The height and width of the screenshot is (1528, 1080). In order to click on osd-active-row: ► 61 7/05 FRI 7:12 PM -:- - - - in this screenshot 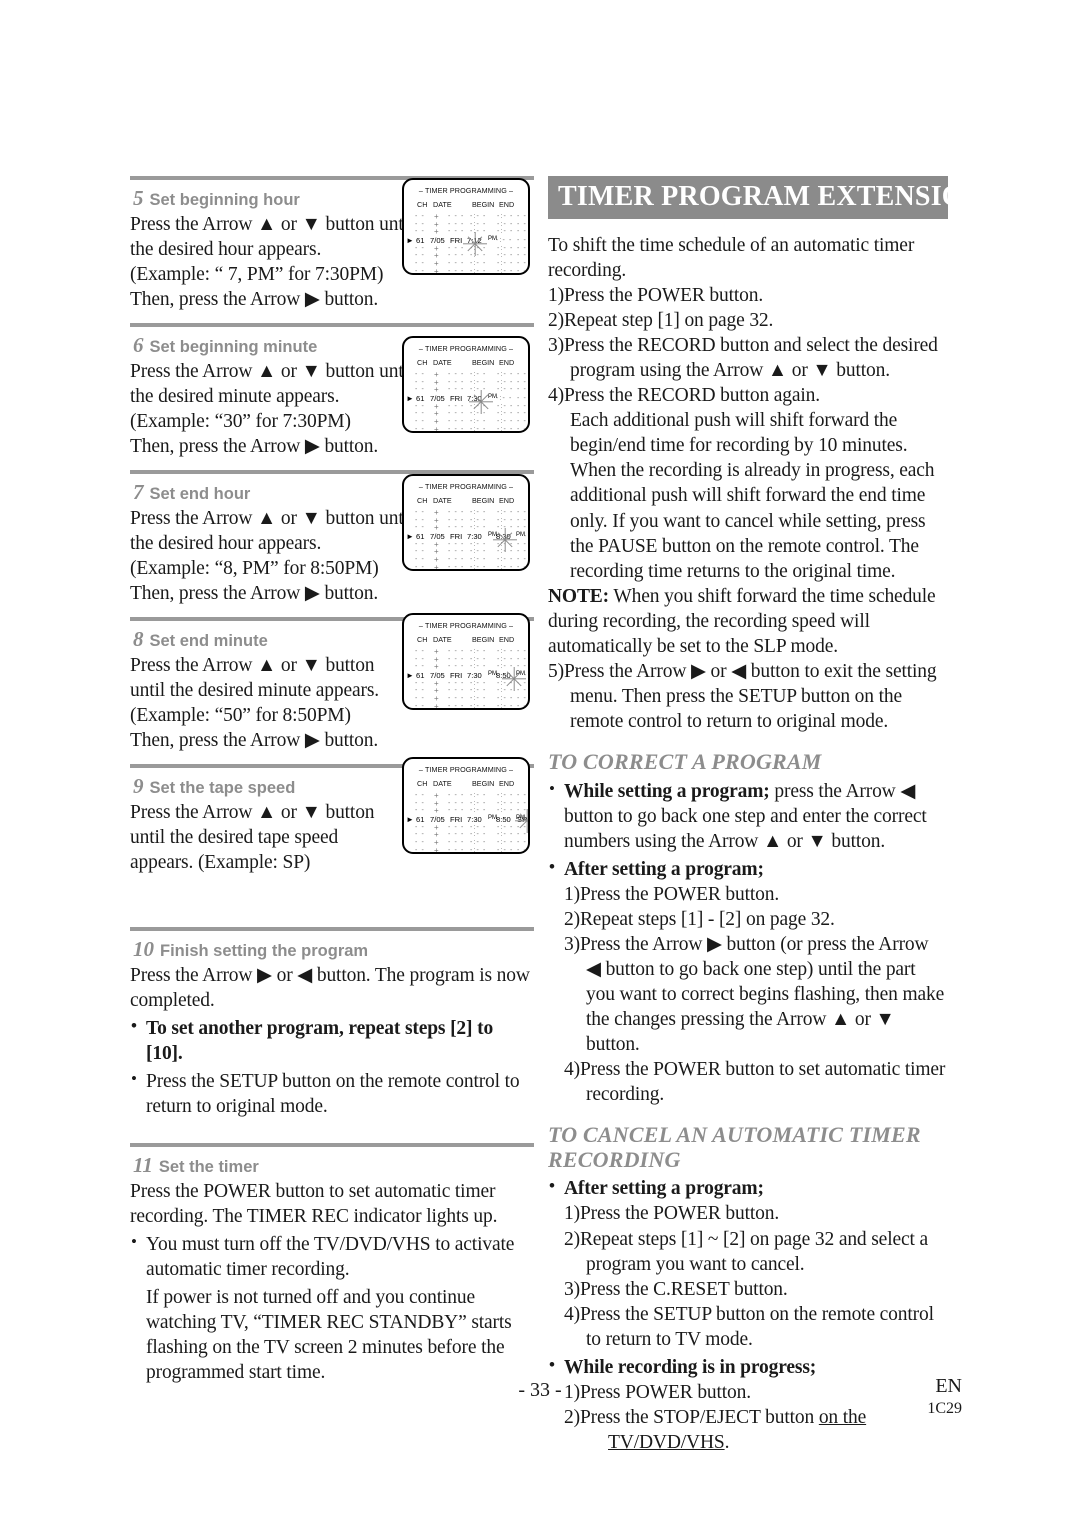, I will do `click(466, 240)`.